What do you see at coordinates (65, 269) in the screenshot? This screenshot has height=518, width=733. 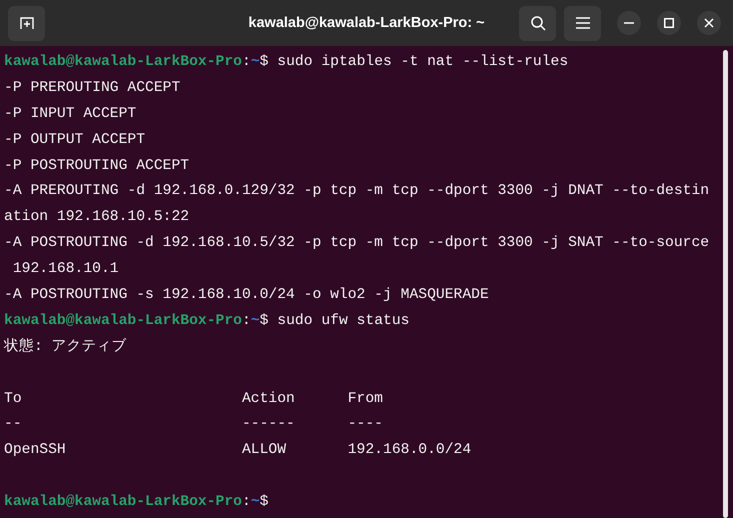 I see `output-line: 192.168.10.1` at bounding box center [65, 269].